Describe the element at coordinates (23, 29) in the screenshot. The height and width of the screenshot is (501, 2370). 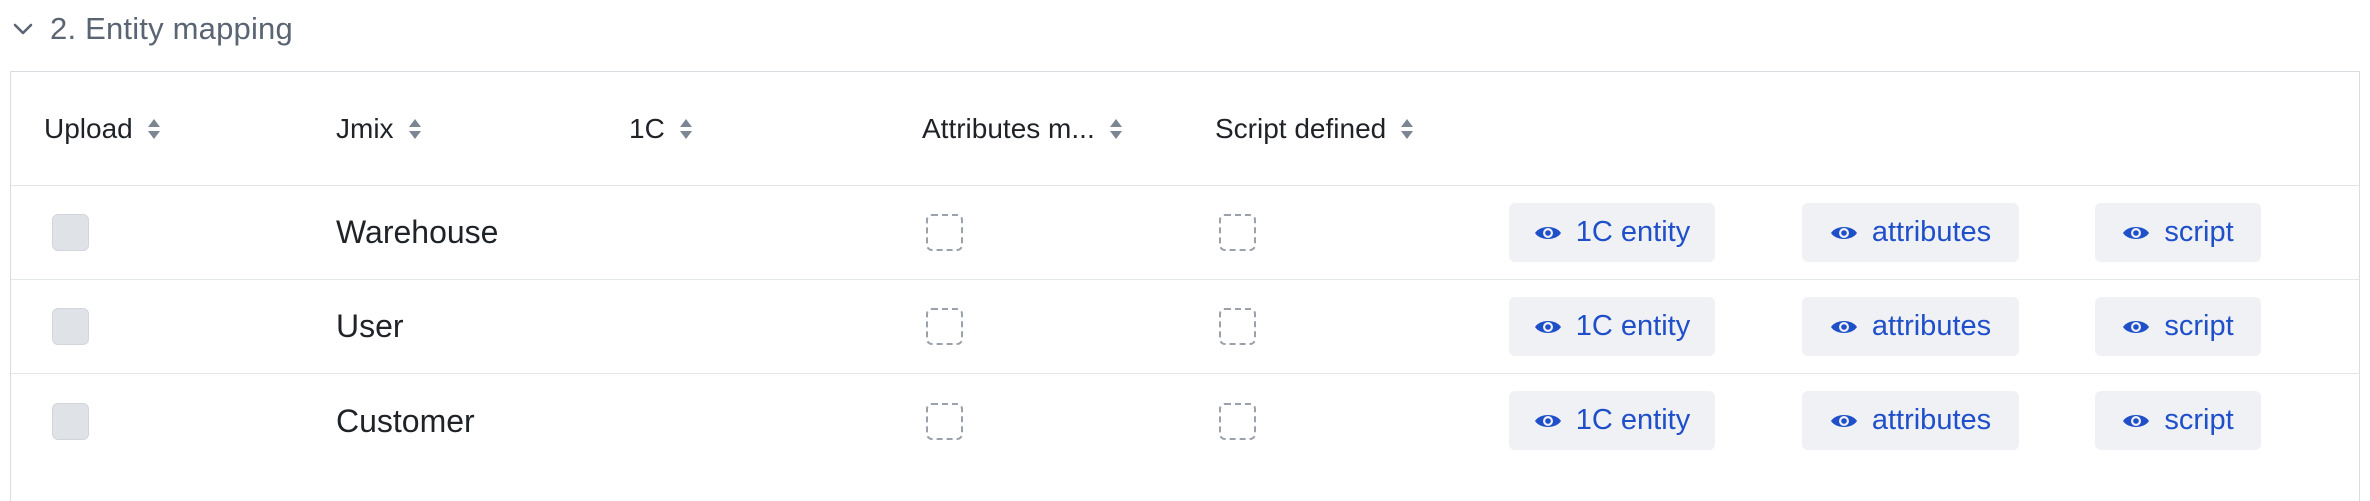
I see `chevron-down-icon` at that location.